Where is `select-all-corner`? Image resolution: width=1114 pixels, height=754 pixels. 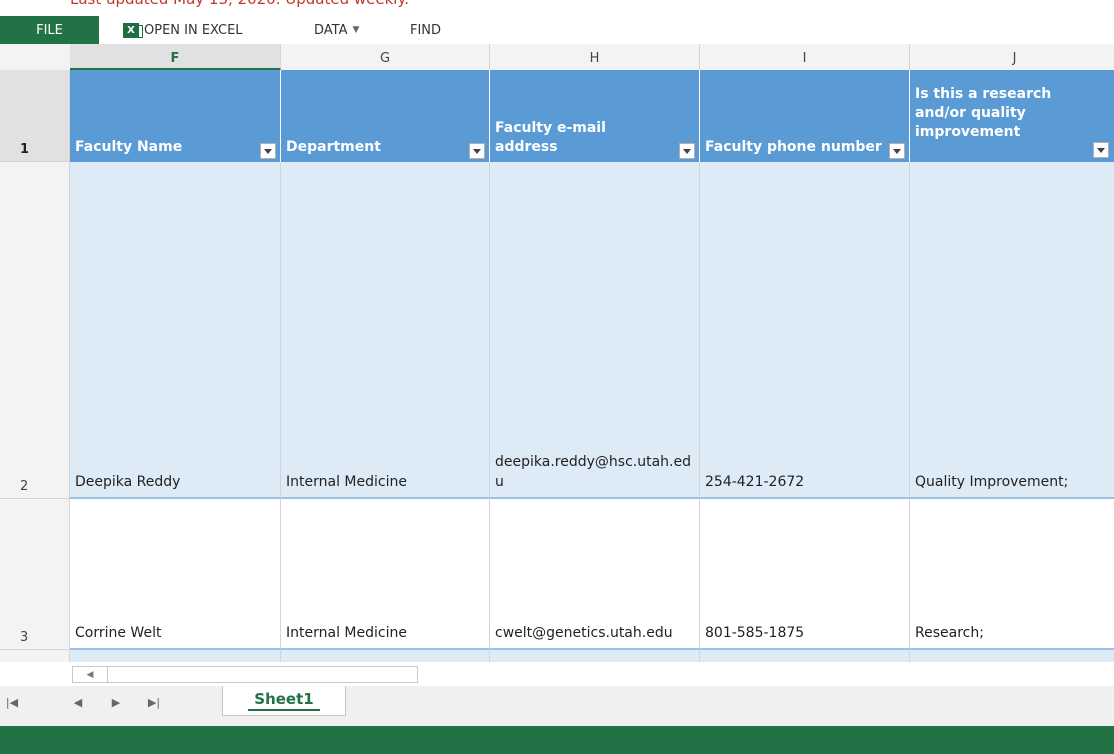
select-all-corner is located at coordinates (35, 57).